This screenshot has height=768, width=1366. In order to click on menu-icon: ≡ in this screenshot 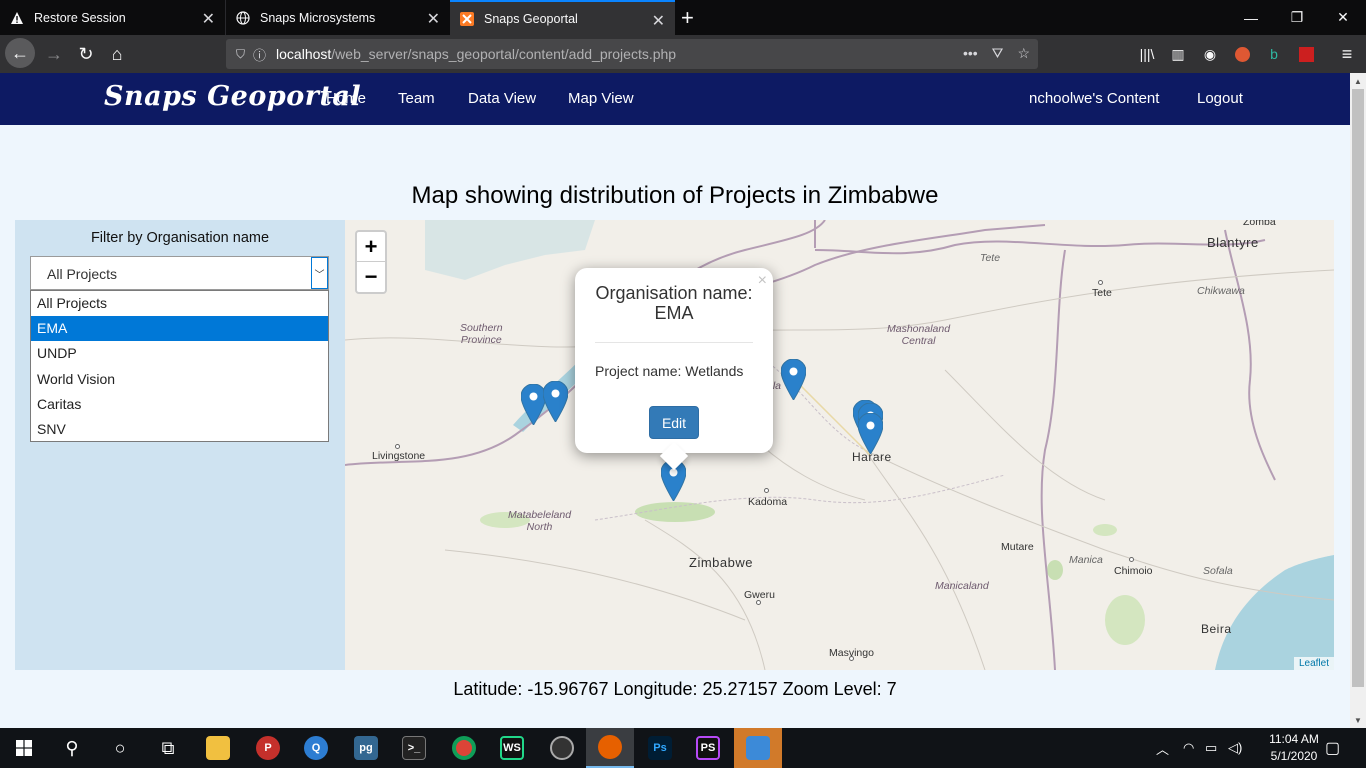, I will do `click(1347, 54)`.